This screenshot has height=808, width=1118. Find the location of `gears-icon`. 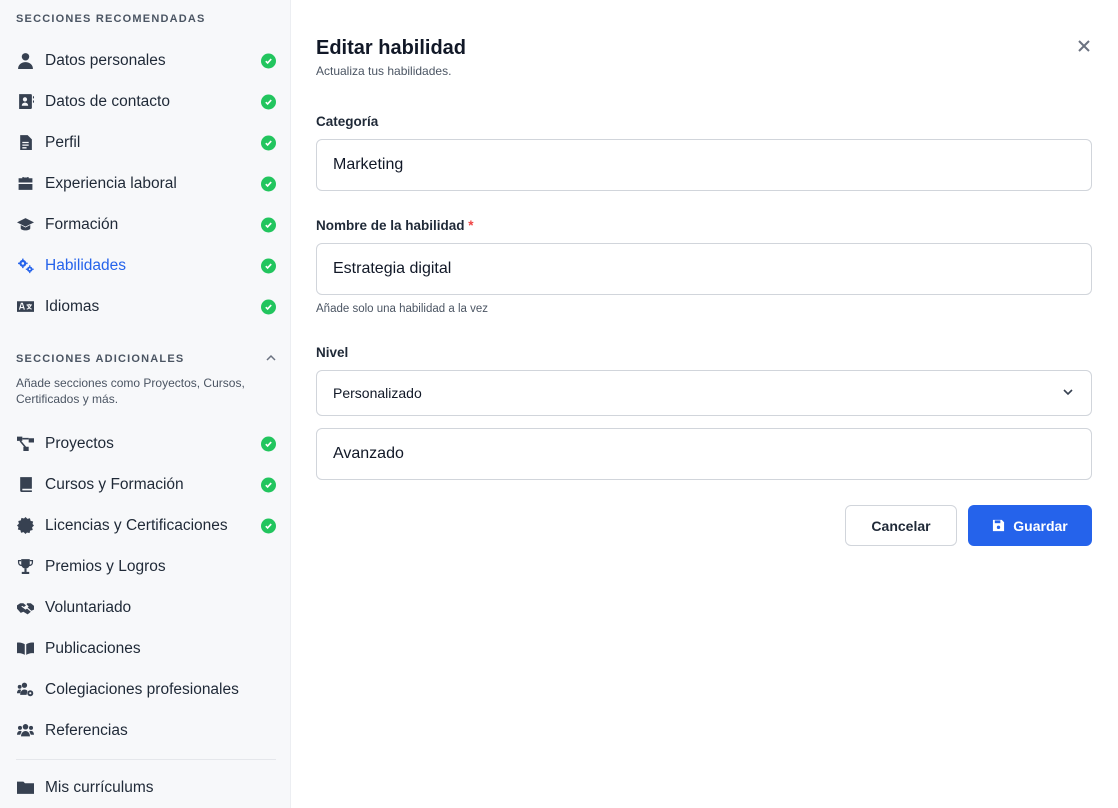

gears-icon is located at coordinates (25, 266).